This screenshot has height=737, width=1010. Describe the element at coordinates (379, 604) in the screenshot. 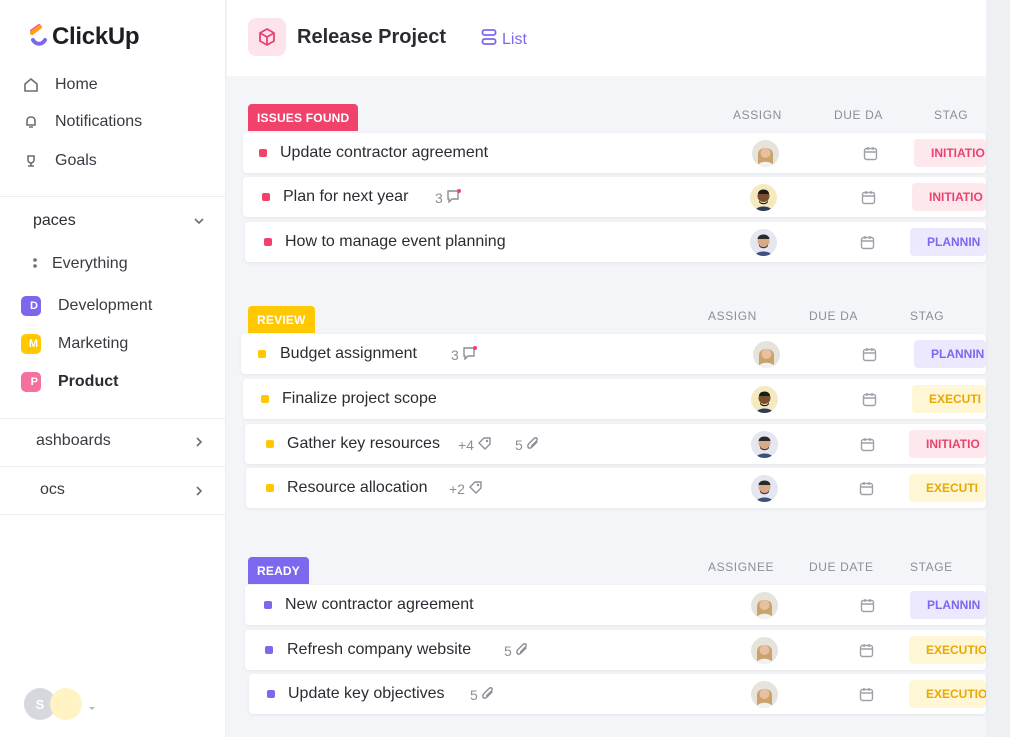

I see `task-name: New contractor agreement` at that location.